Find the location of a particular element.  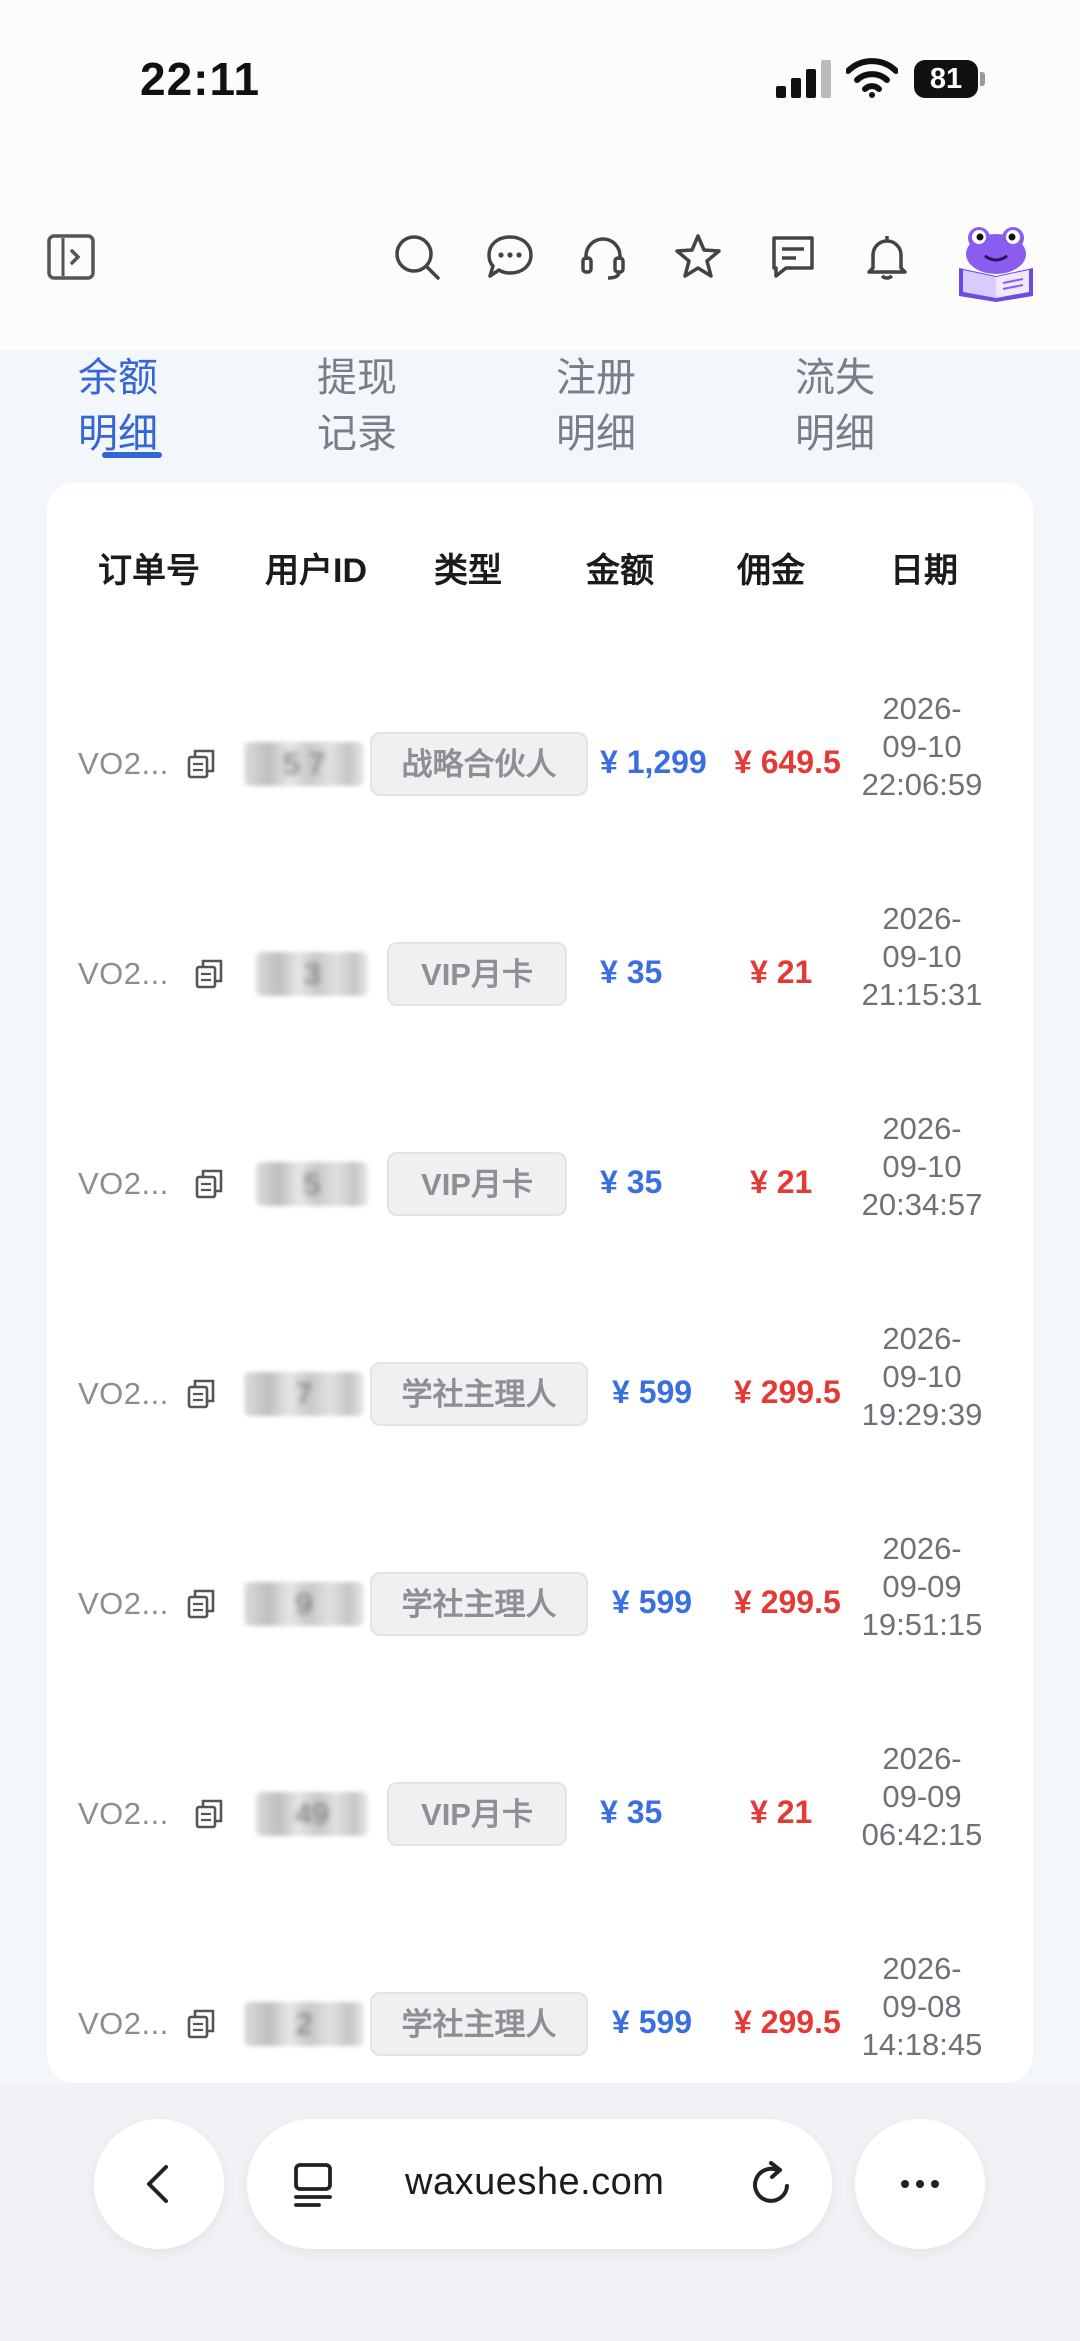

bell-icon is located at coordinates (887, 257).